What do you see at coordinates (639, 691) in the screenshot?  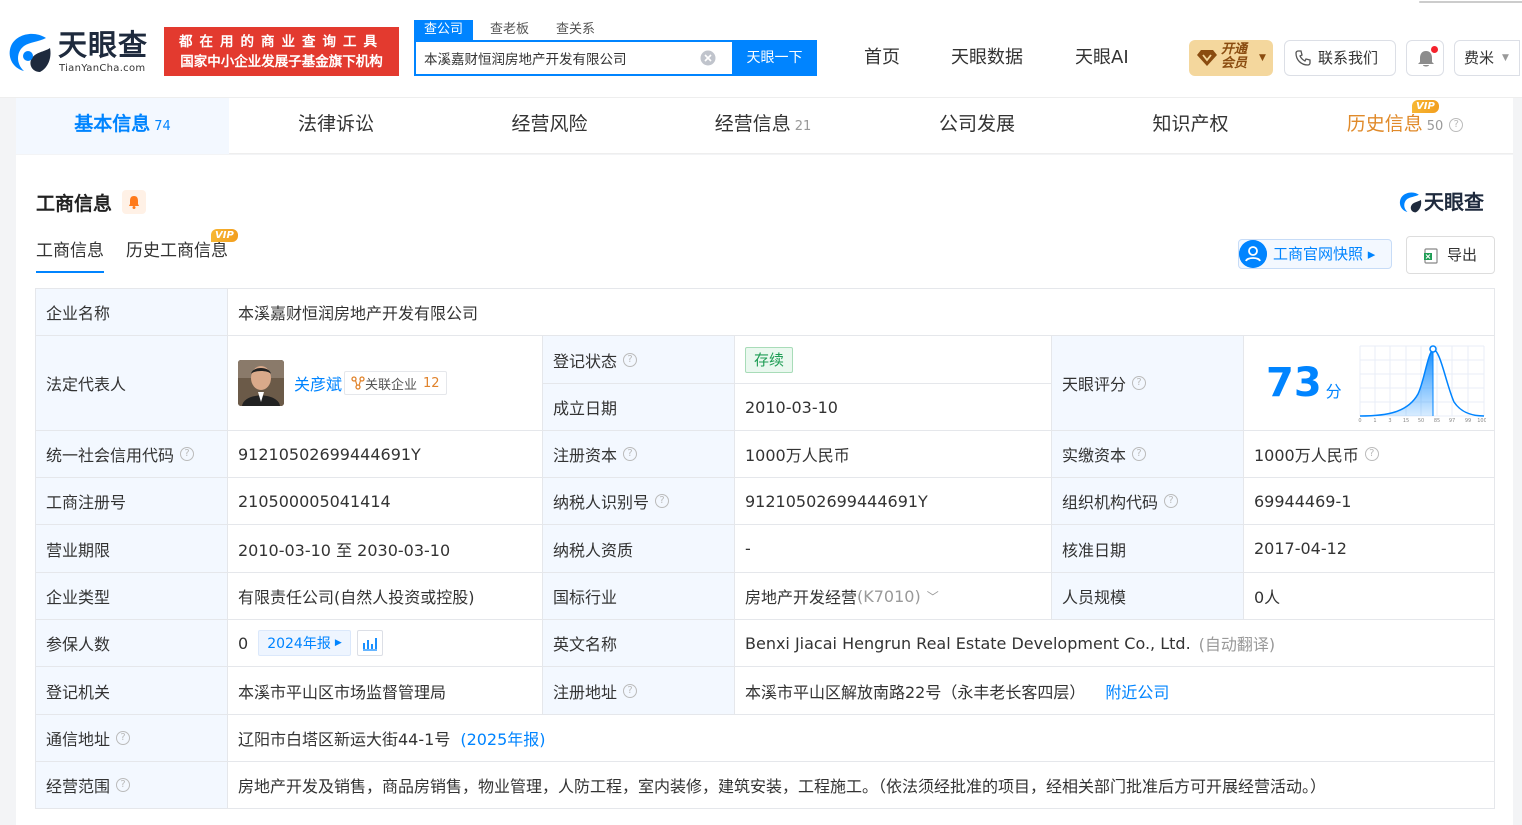 I see `label-reg-addr: 注册地址?` at bounding box center [639, 691].